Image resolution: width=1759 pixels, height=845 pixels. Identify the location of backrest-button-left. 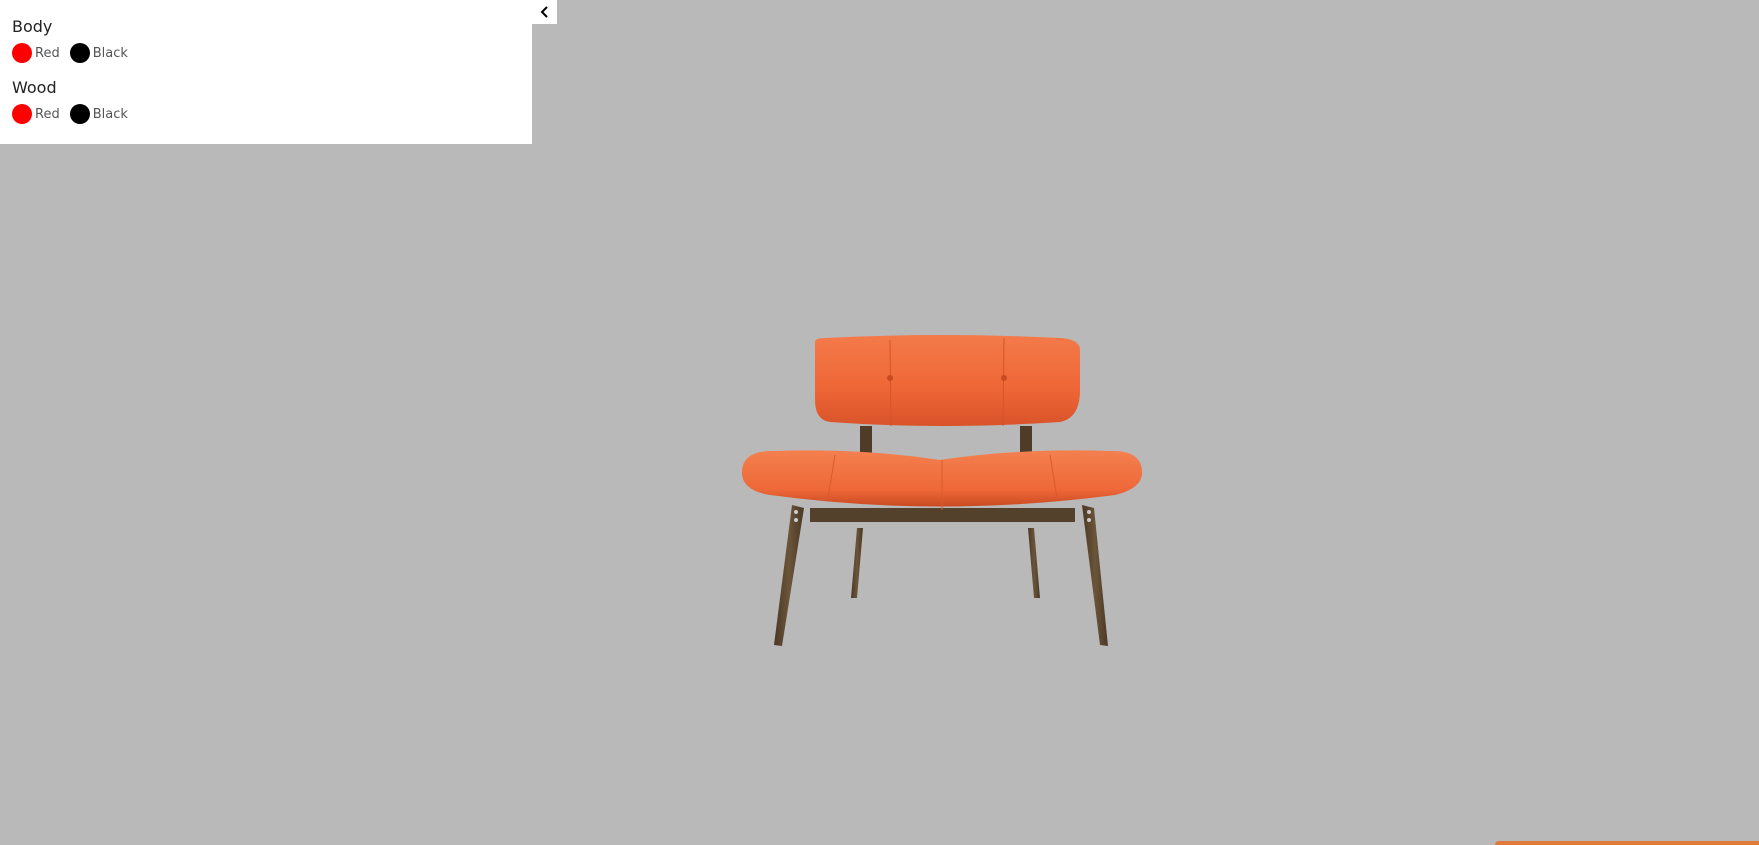
(890, 378).